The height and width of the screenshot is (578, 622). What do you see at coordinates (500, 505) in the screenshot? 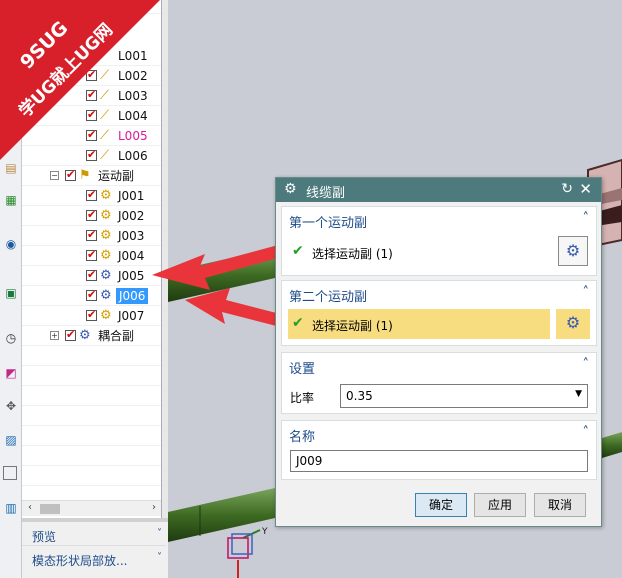
I see `apply-button: 应用` at bounding box center [500, 505].